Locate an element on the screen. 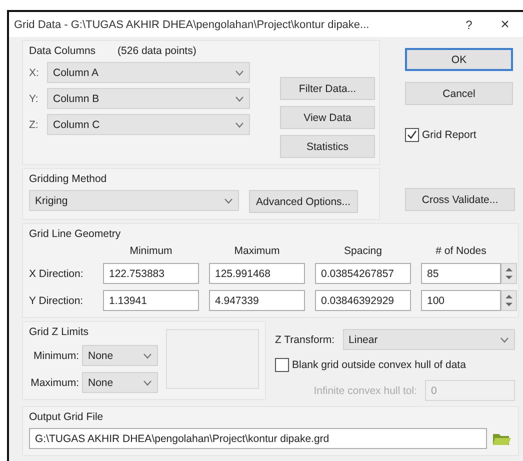 Image resolution: width=523 pixels, height=461 pixels. field-label: Minimum: is located at coordinates (55, 356).